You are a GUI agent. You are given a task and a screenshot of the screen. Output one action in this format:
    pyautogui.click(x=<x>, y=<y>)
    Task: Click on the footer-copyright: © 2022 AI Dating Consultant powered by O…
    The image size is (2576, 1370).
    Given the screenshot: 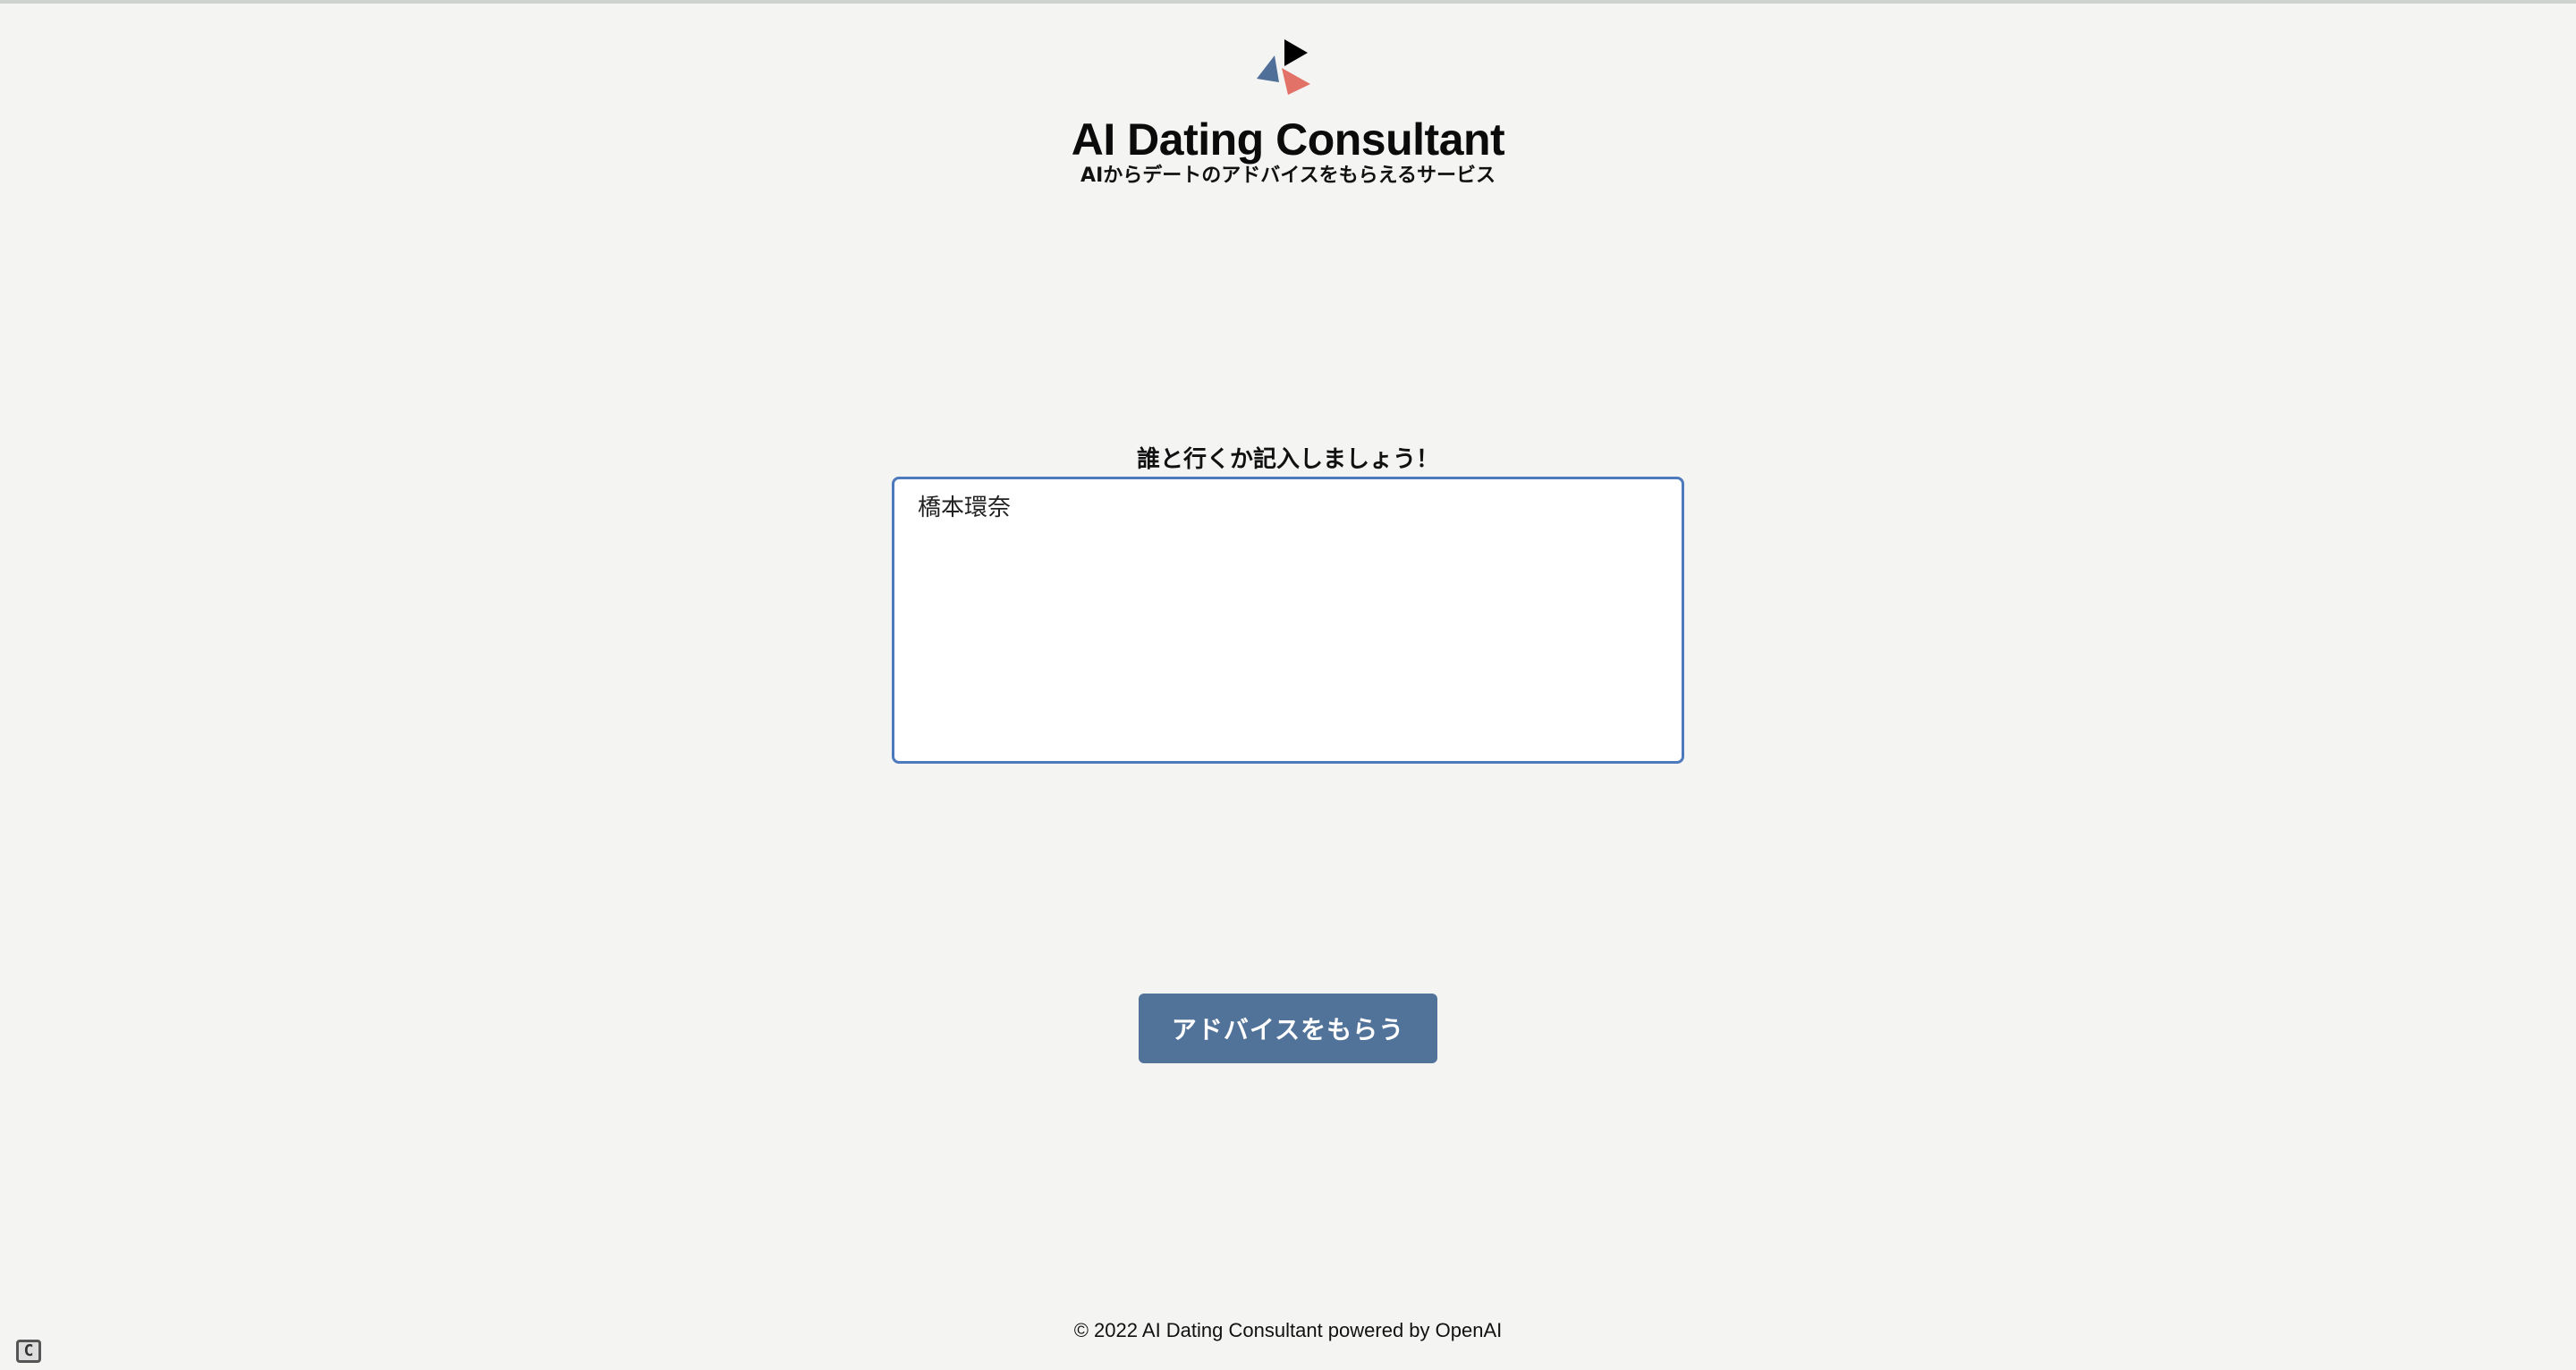 What is the action you would take?
    pyautogui.click(x=1288, y=1330)
    